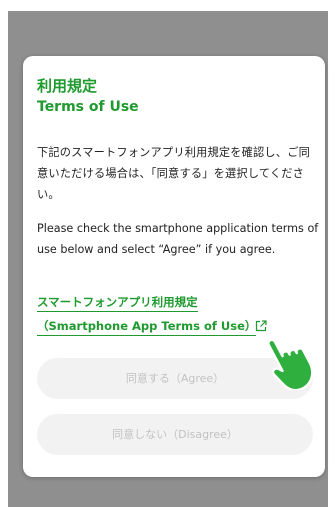  Describe the element at coordinates (175, 434) in the screenshot. I see `disagree-button: 同意しない（Disagree）` at that location.